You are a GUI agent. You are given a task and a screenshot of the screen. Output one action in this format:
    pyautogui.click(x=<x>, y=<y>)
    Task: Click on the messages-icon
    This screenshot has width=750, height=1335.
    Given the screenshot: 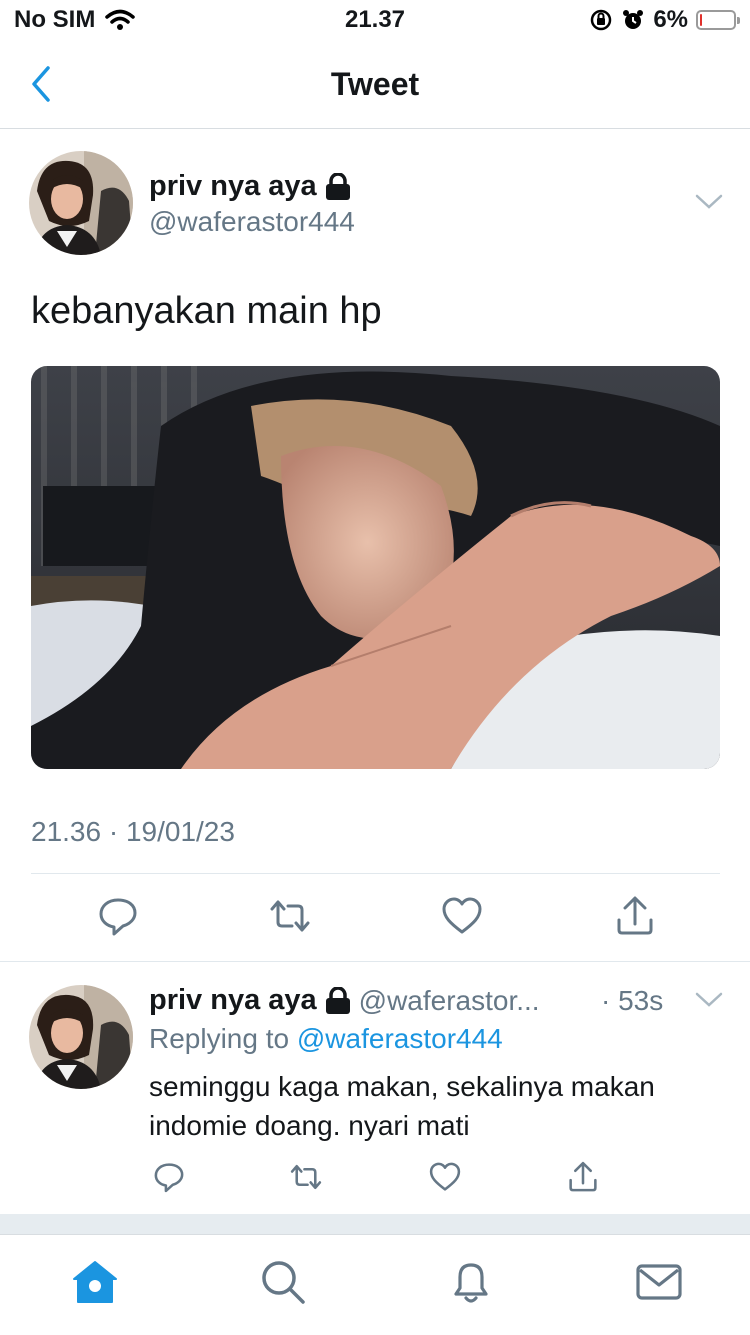 What is the action you would take?
    pyautogui.click(x=659, y=1282)
    